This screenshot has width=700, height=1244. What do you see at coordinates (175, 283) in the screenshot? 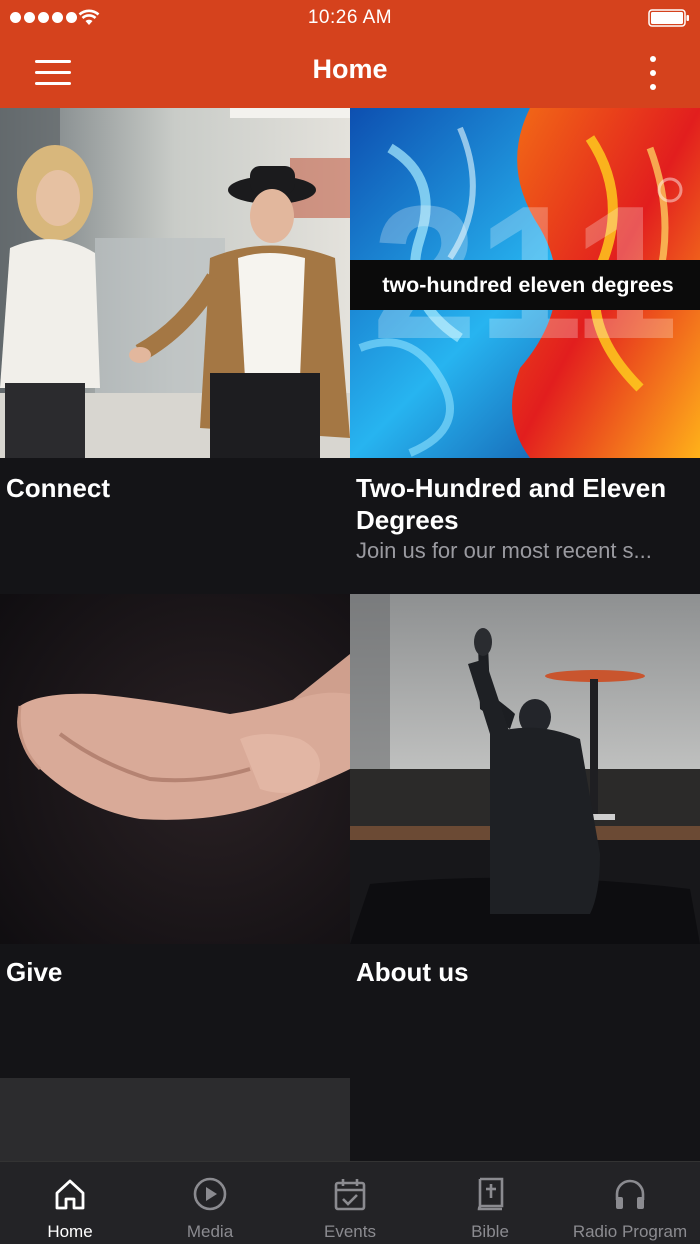
I see `connect-image` at bounding box center [175, 283].